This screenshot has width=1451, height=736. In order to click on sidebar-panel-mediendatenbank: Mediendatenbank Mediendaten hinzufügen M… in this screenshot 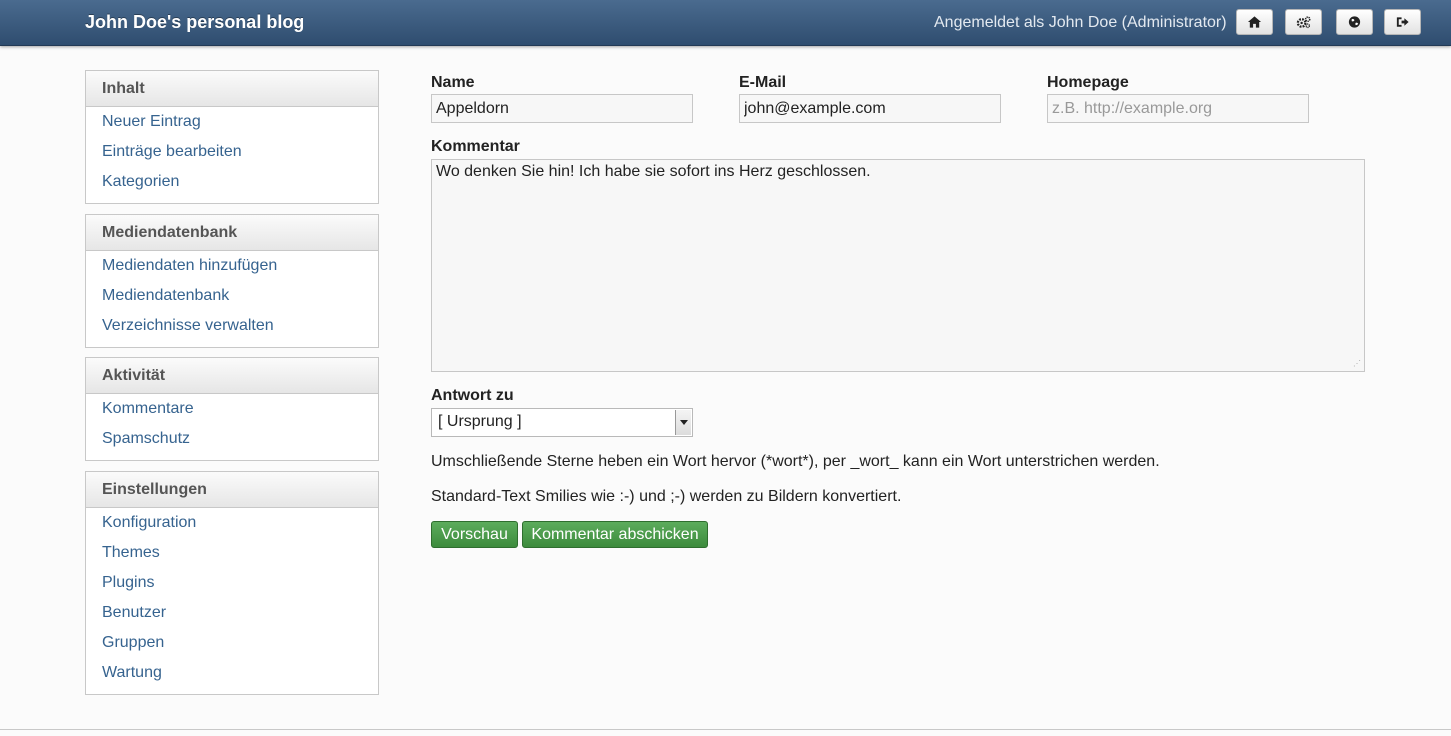, I will do `click(232, 281)`.